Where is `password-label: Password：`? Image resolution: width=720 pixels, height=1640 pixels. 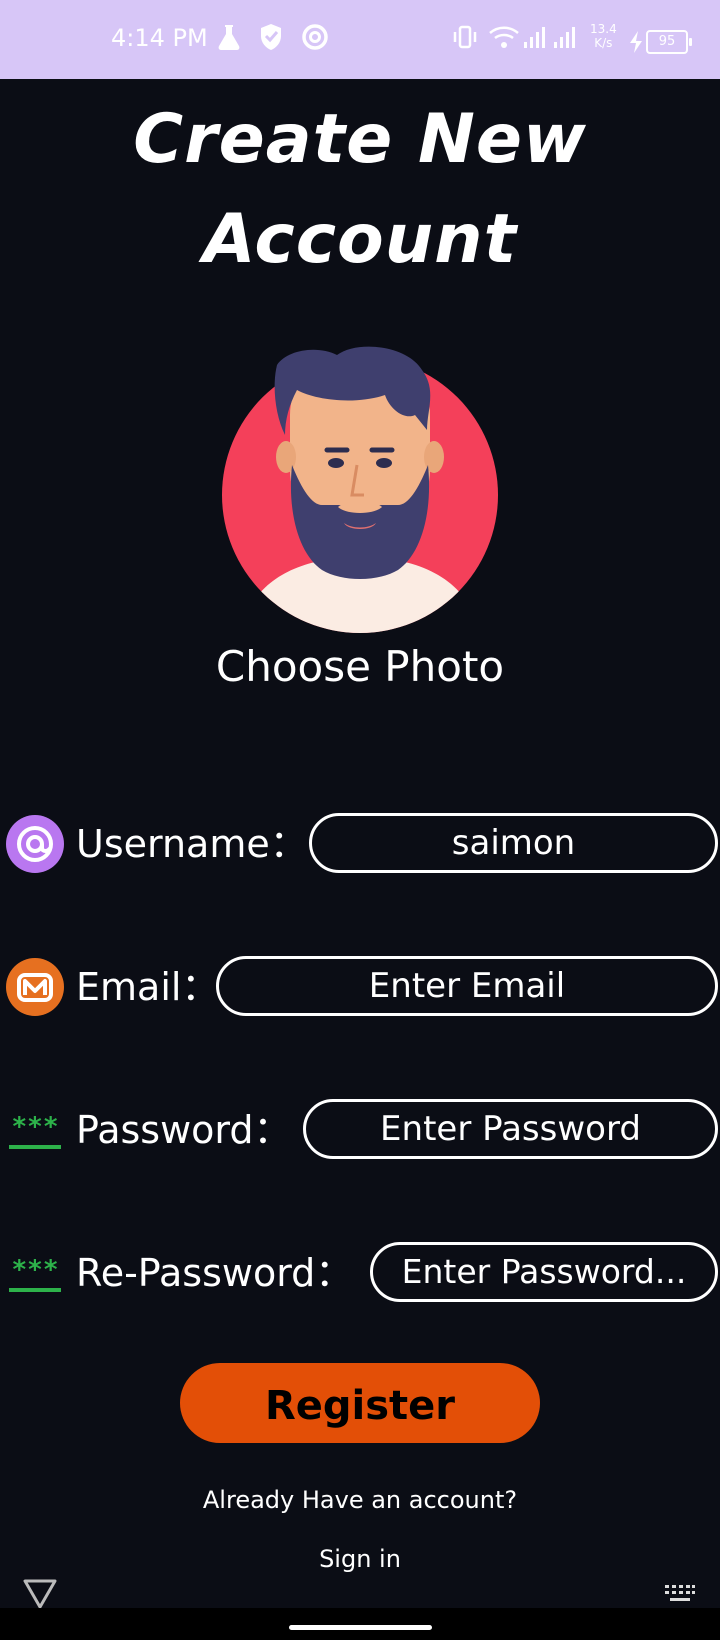
password-label: Password： is located at coordinates (184, 1130).